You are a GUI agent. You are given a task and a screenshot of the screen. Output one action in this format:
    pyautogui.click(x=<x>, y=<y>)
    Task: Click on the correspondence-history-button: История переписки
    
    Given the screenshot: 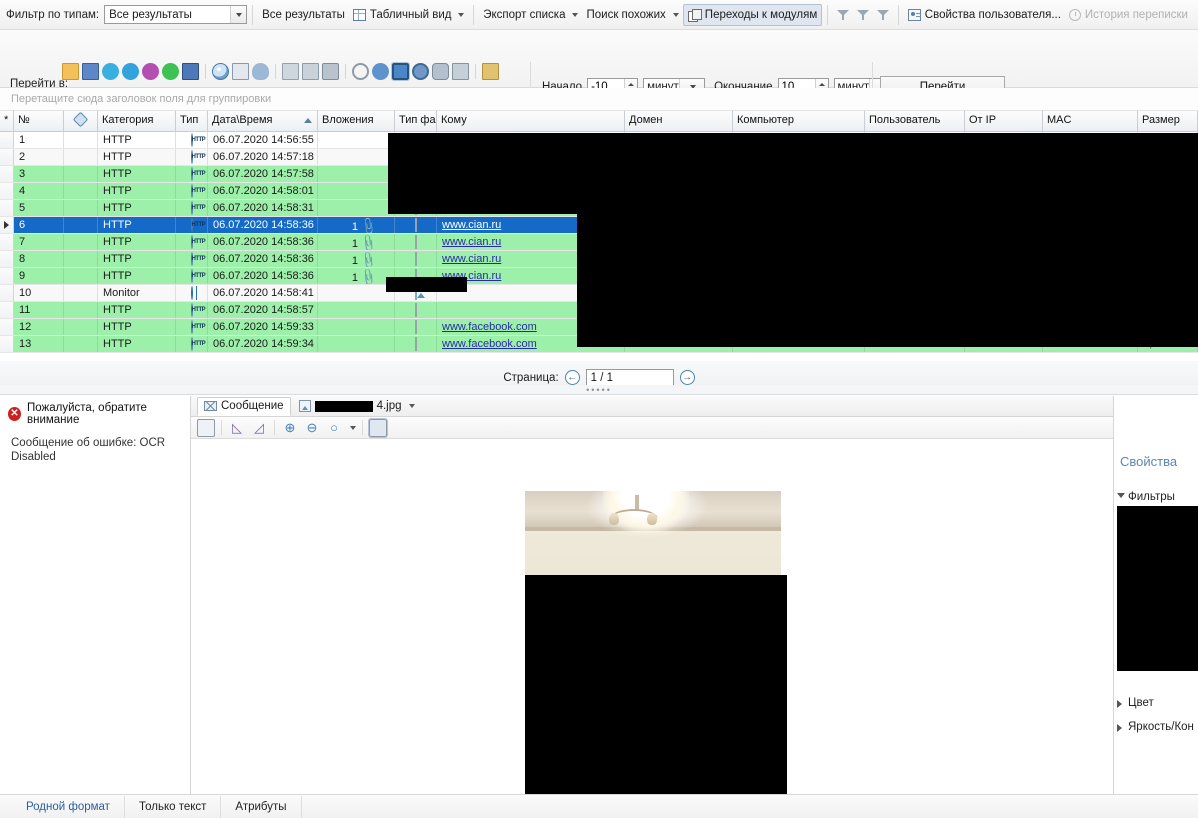 What is the action you would take?
    pyautogui.click(x=1128, y=15)
    